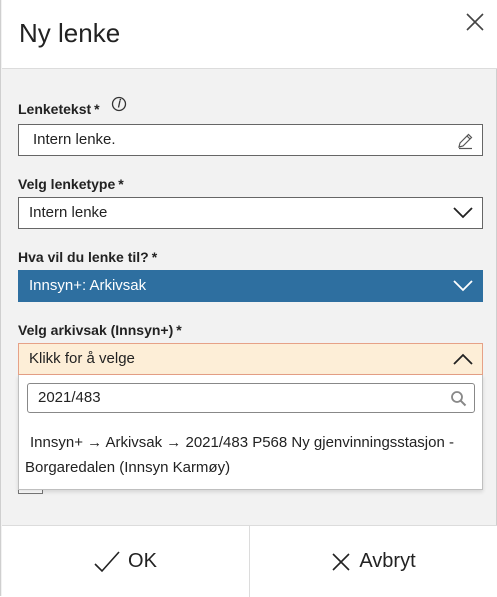 This screenshot has width=497, height=597. I want to click on close-button, so click(475, 22).